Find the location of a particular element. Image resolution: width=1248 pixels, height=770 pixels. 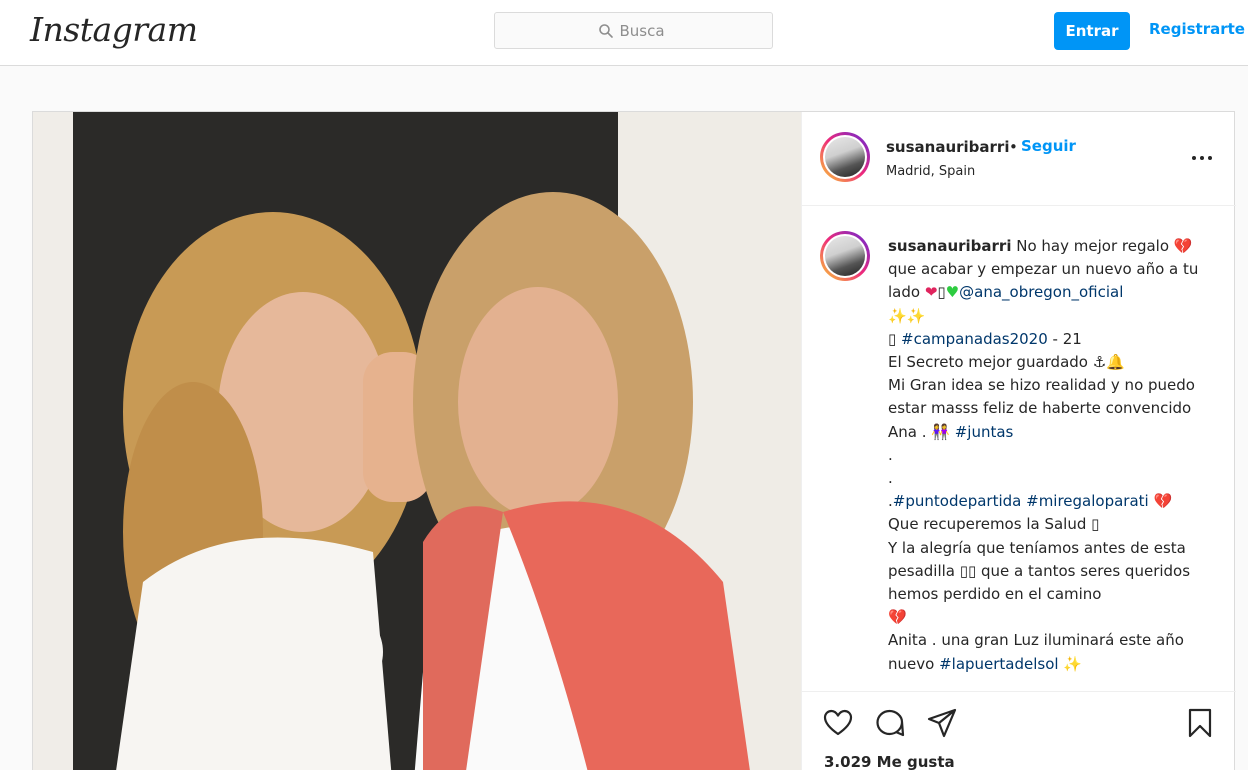

bookmark-icon is located at coordinates (1200, 723).